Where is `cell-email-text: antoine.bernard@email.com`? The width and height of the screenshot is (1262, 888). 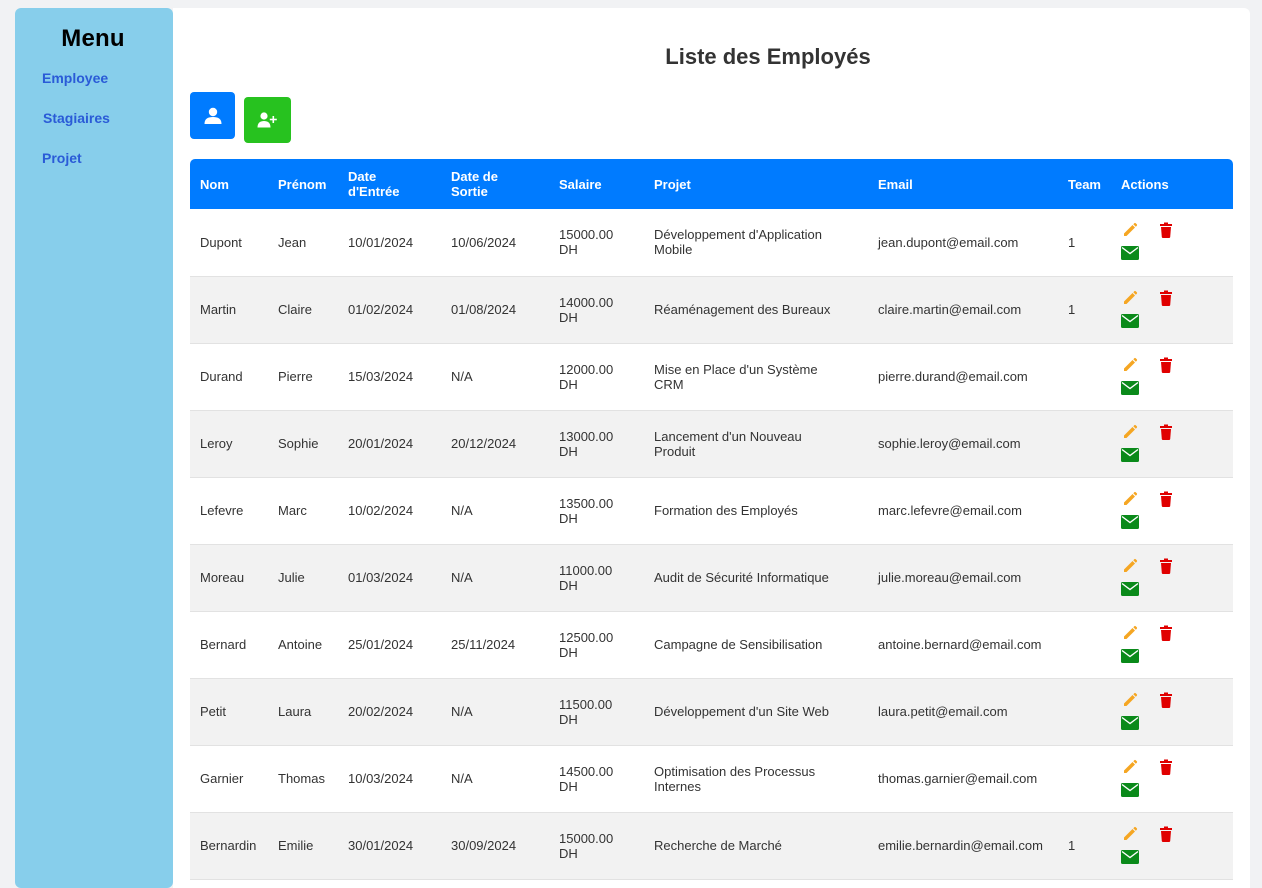
cell-email-text: antoine.bernard@email.com is located at coordinates (960, 644).